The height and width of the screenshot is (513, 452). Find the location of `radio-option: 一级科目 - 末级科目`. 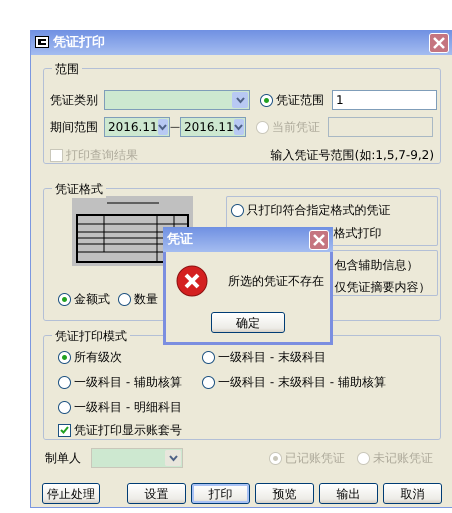

radio-option: 一级科目 - 末级科目 is located at coordinates (321, 357).